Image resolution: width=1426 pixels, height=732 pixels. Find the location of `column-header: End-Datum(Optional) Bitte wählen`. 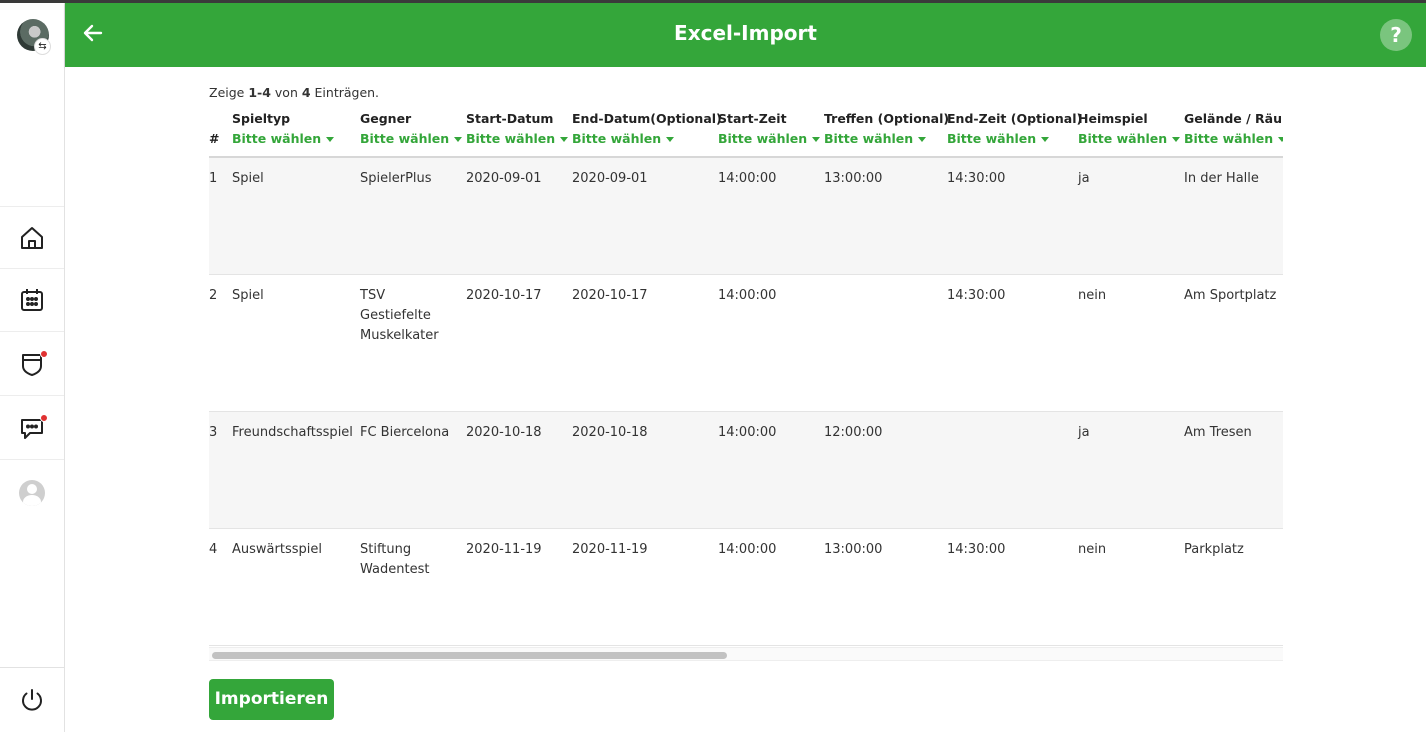

column-header: End-Datum(Optional) Bitte wählen is located at coordinates (647, 132).